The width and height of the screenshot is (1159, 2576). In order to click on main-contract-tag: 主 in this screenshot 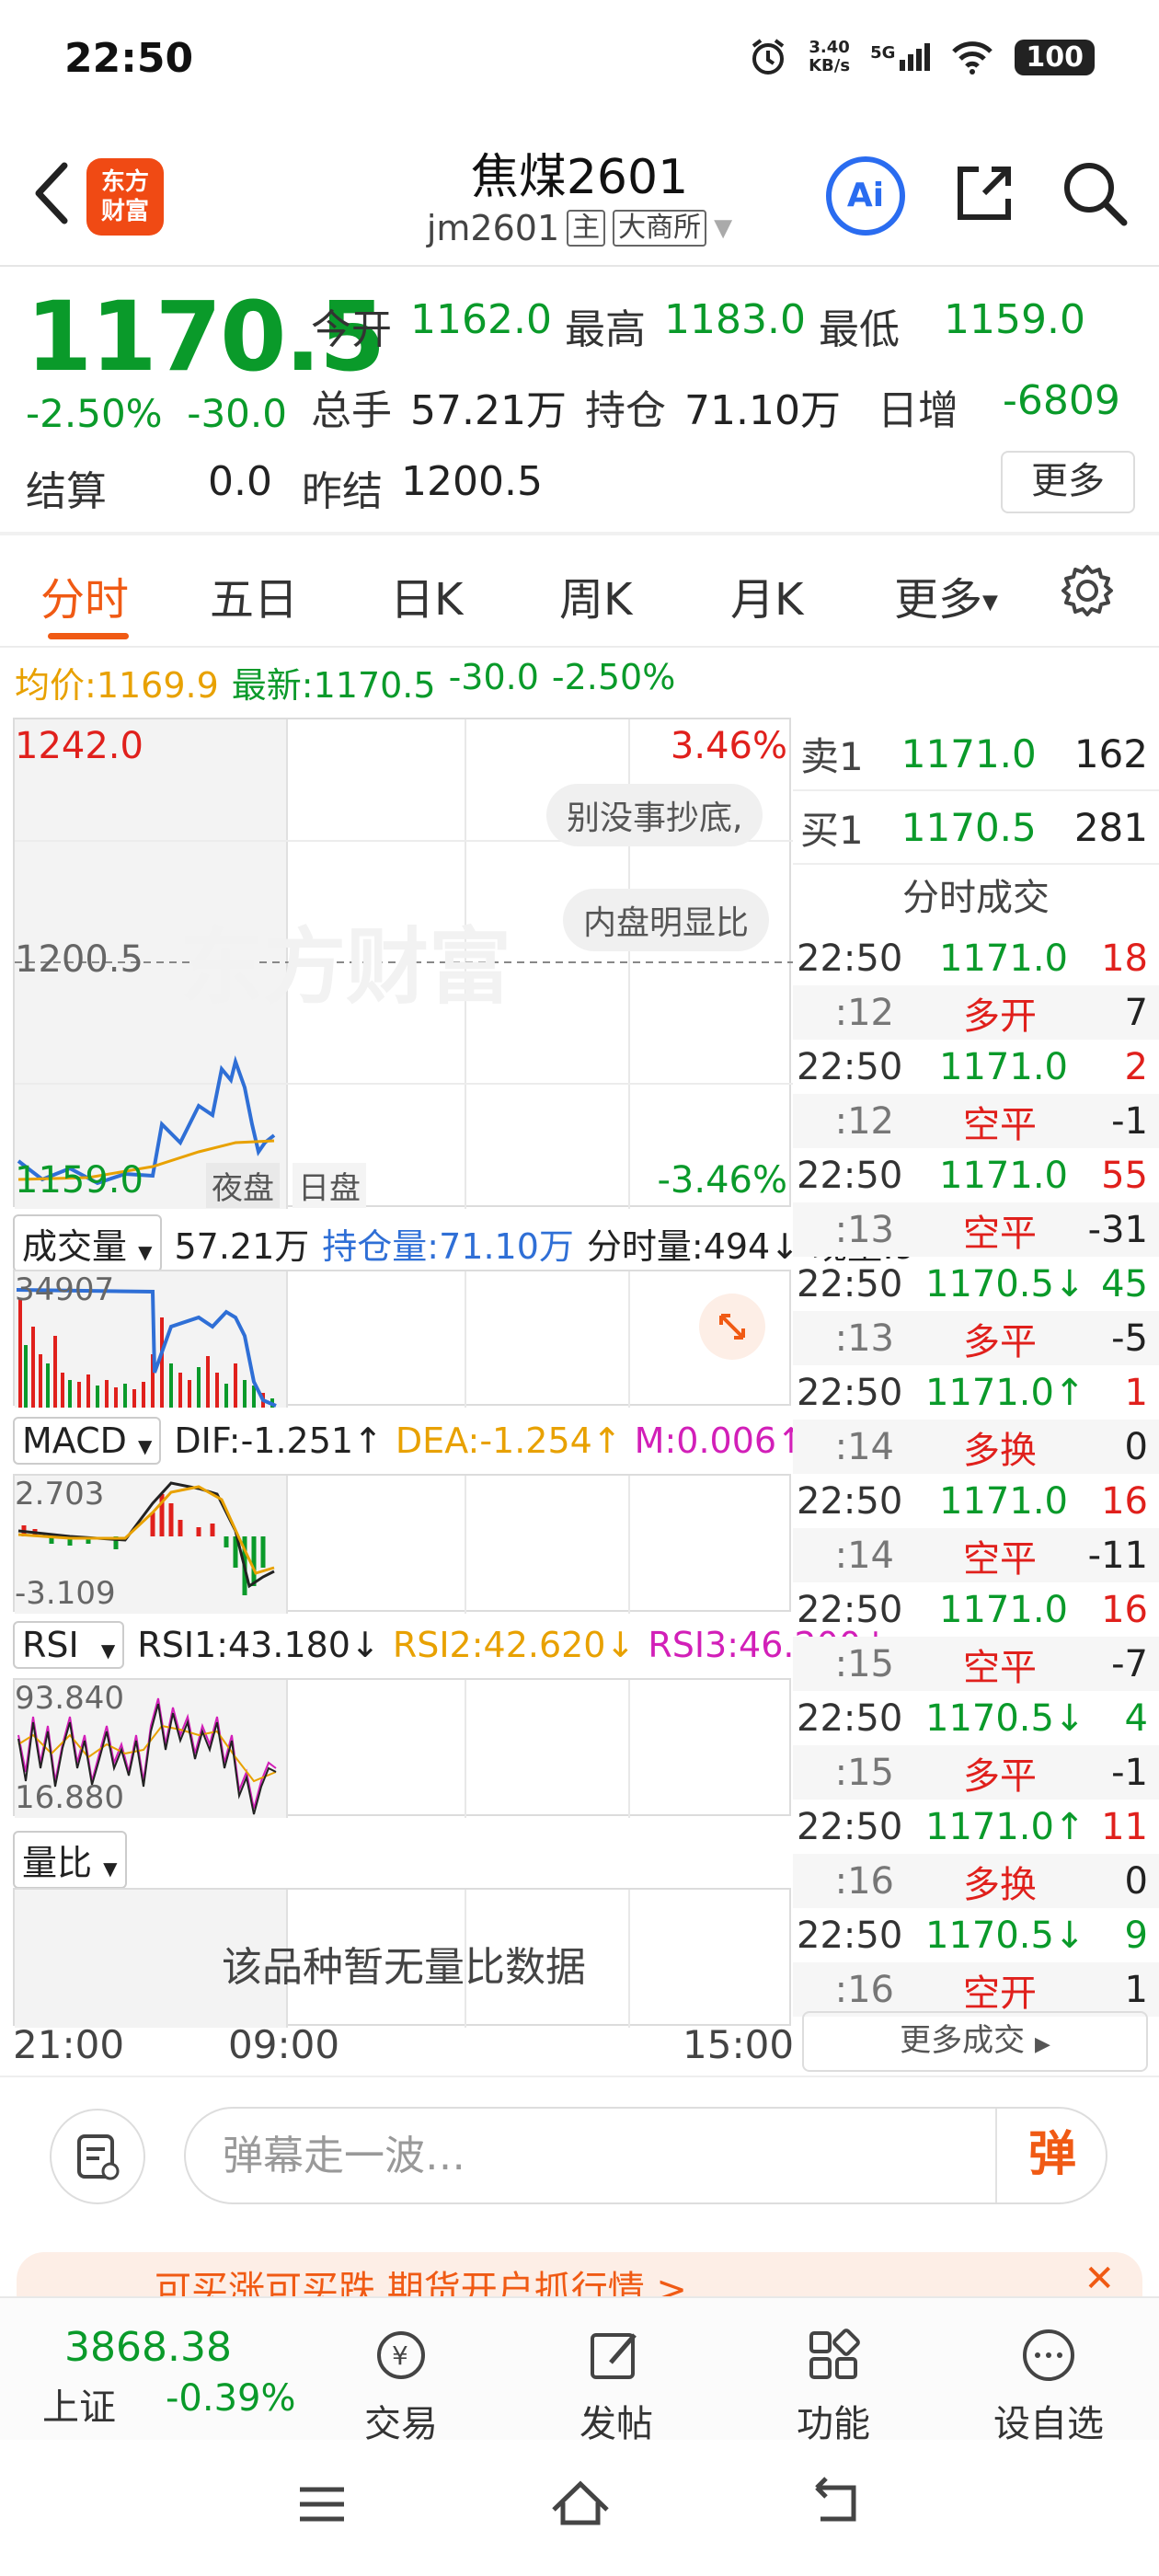, I will do `click(586, 228)`.